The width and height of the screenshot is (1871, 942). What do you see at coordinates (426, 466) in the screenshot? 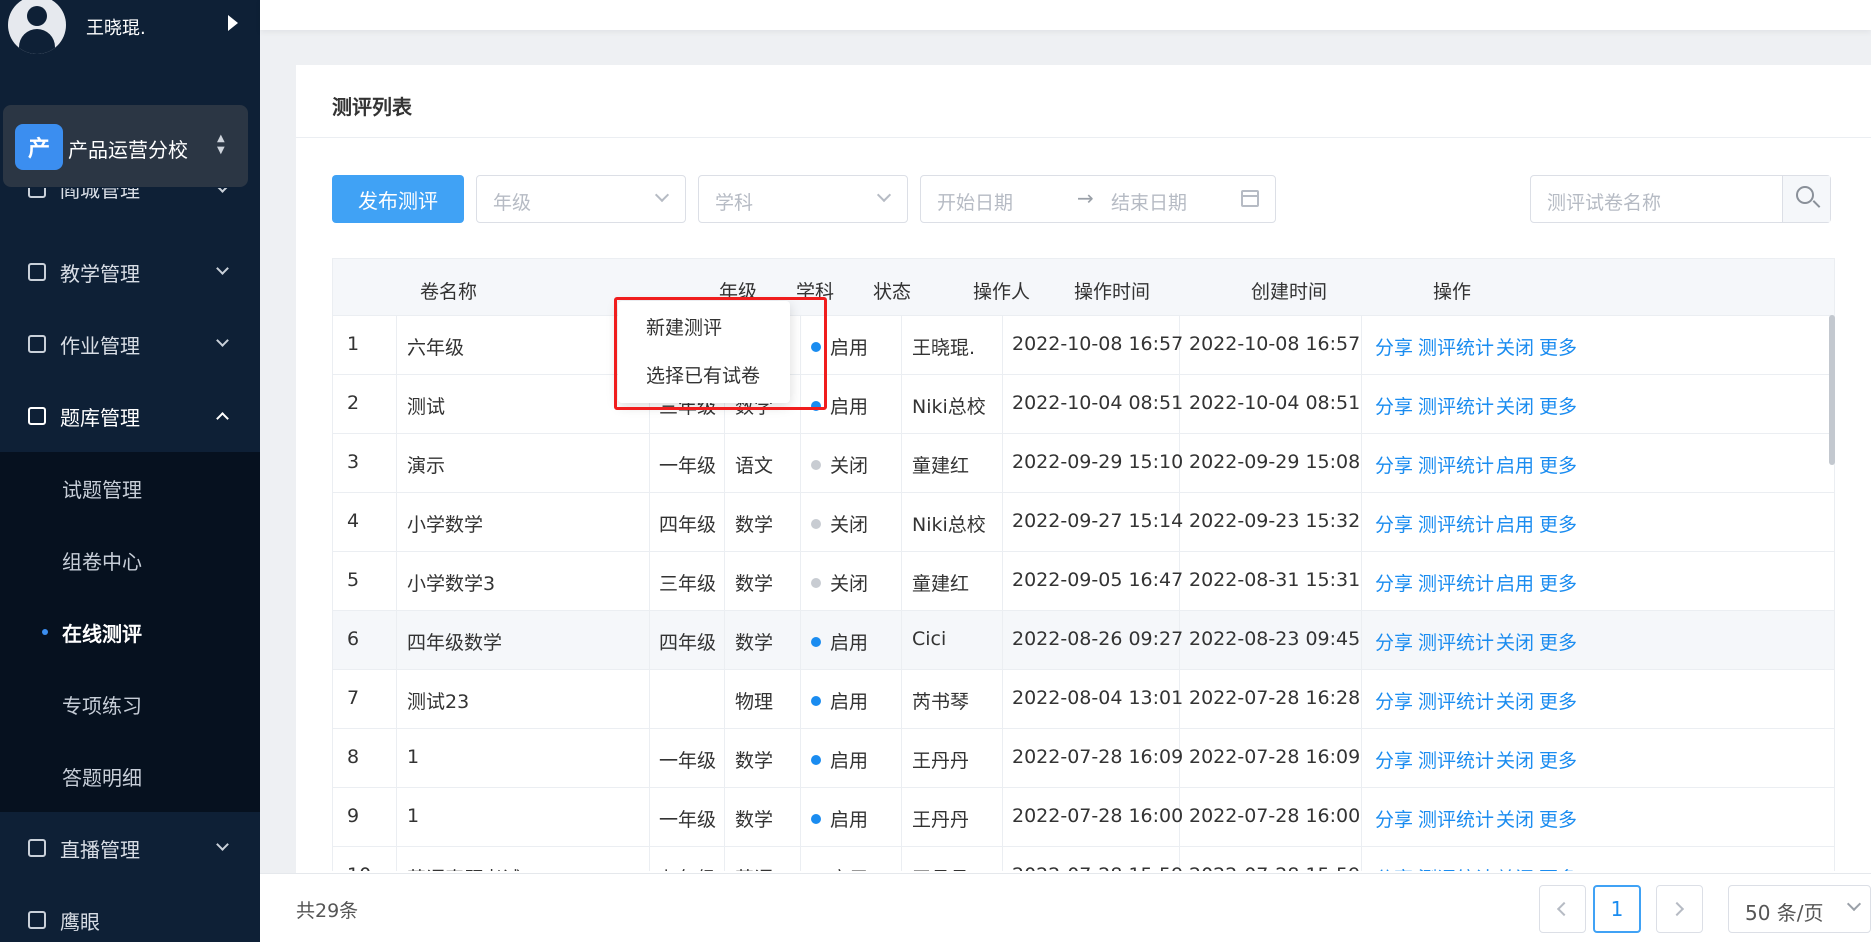
I see `cell-paper-name: 演示` at bounding box center [426, 466].